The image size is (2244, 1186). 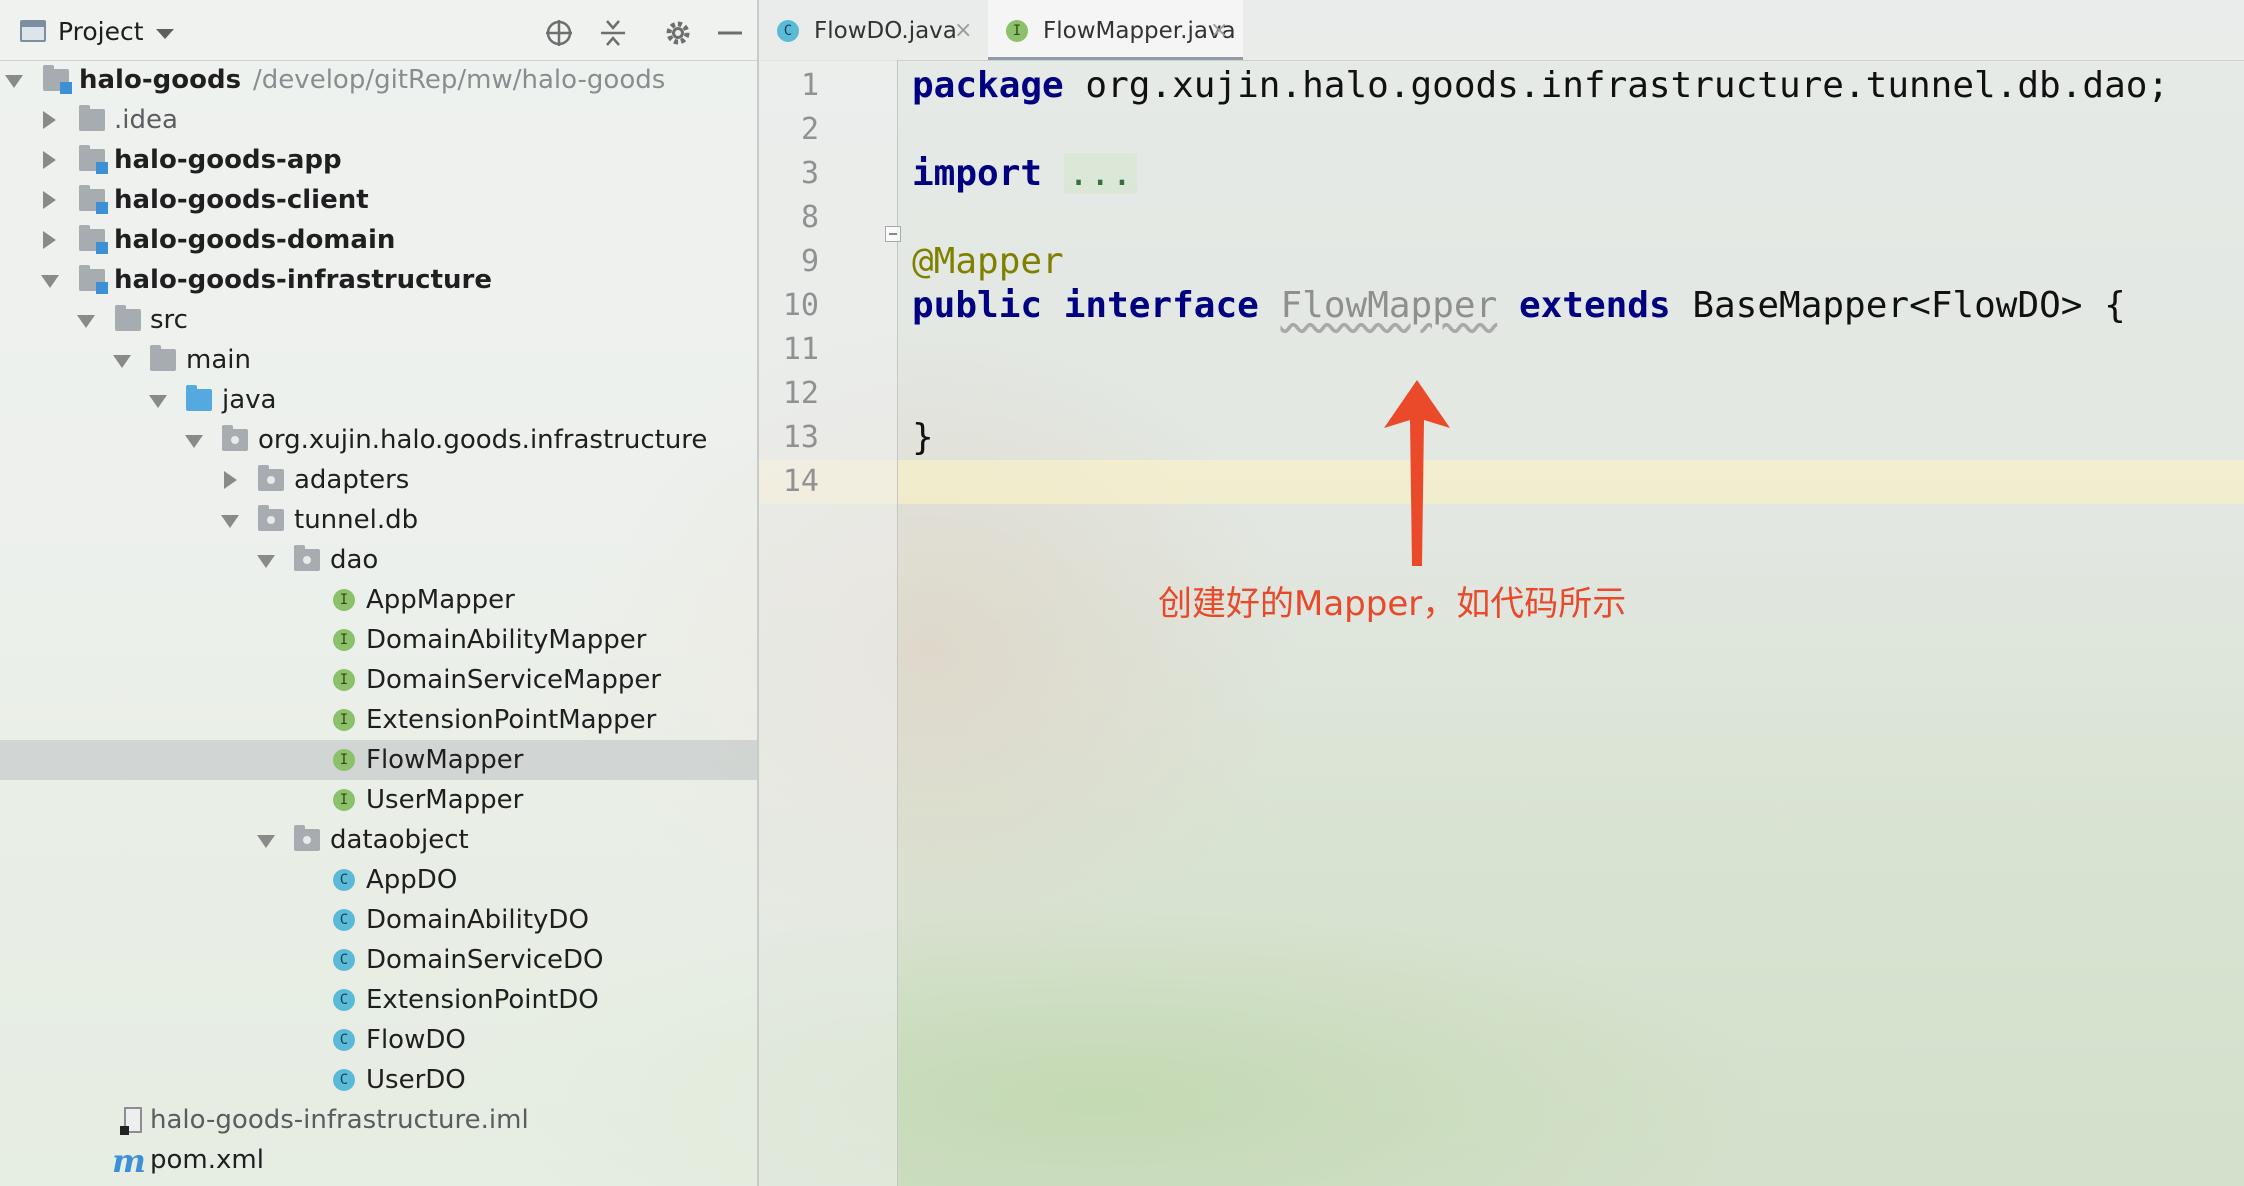 What do you see at coordinates (378, 400) in the screenshot?
I see `tree-item-java: java` at bounding box center [378, 400].